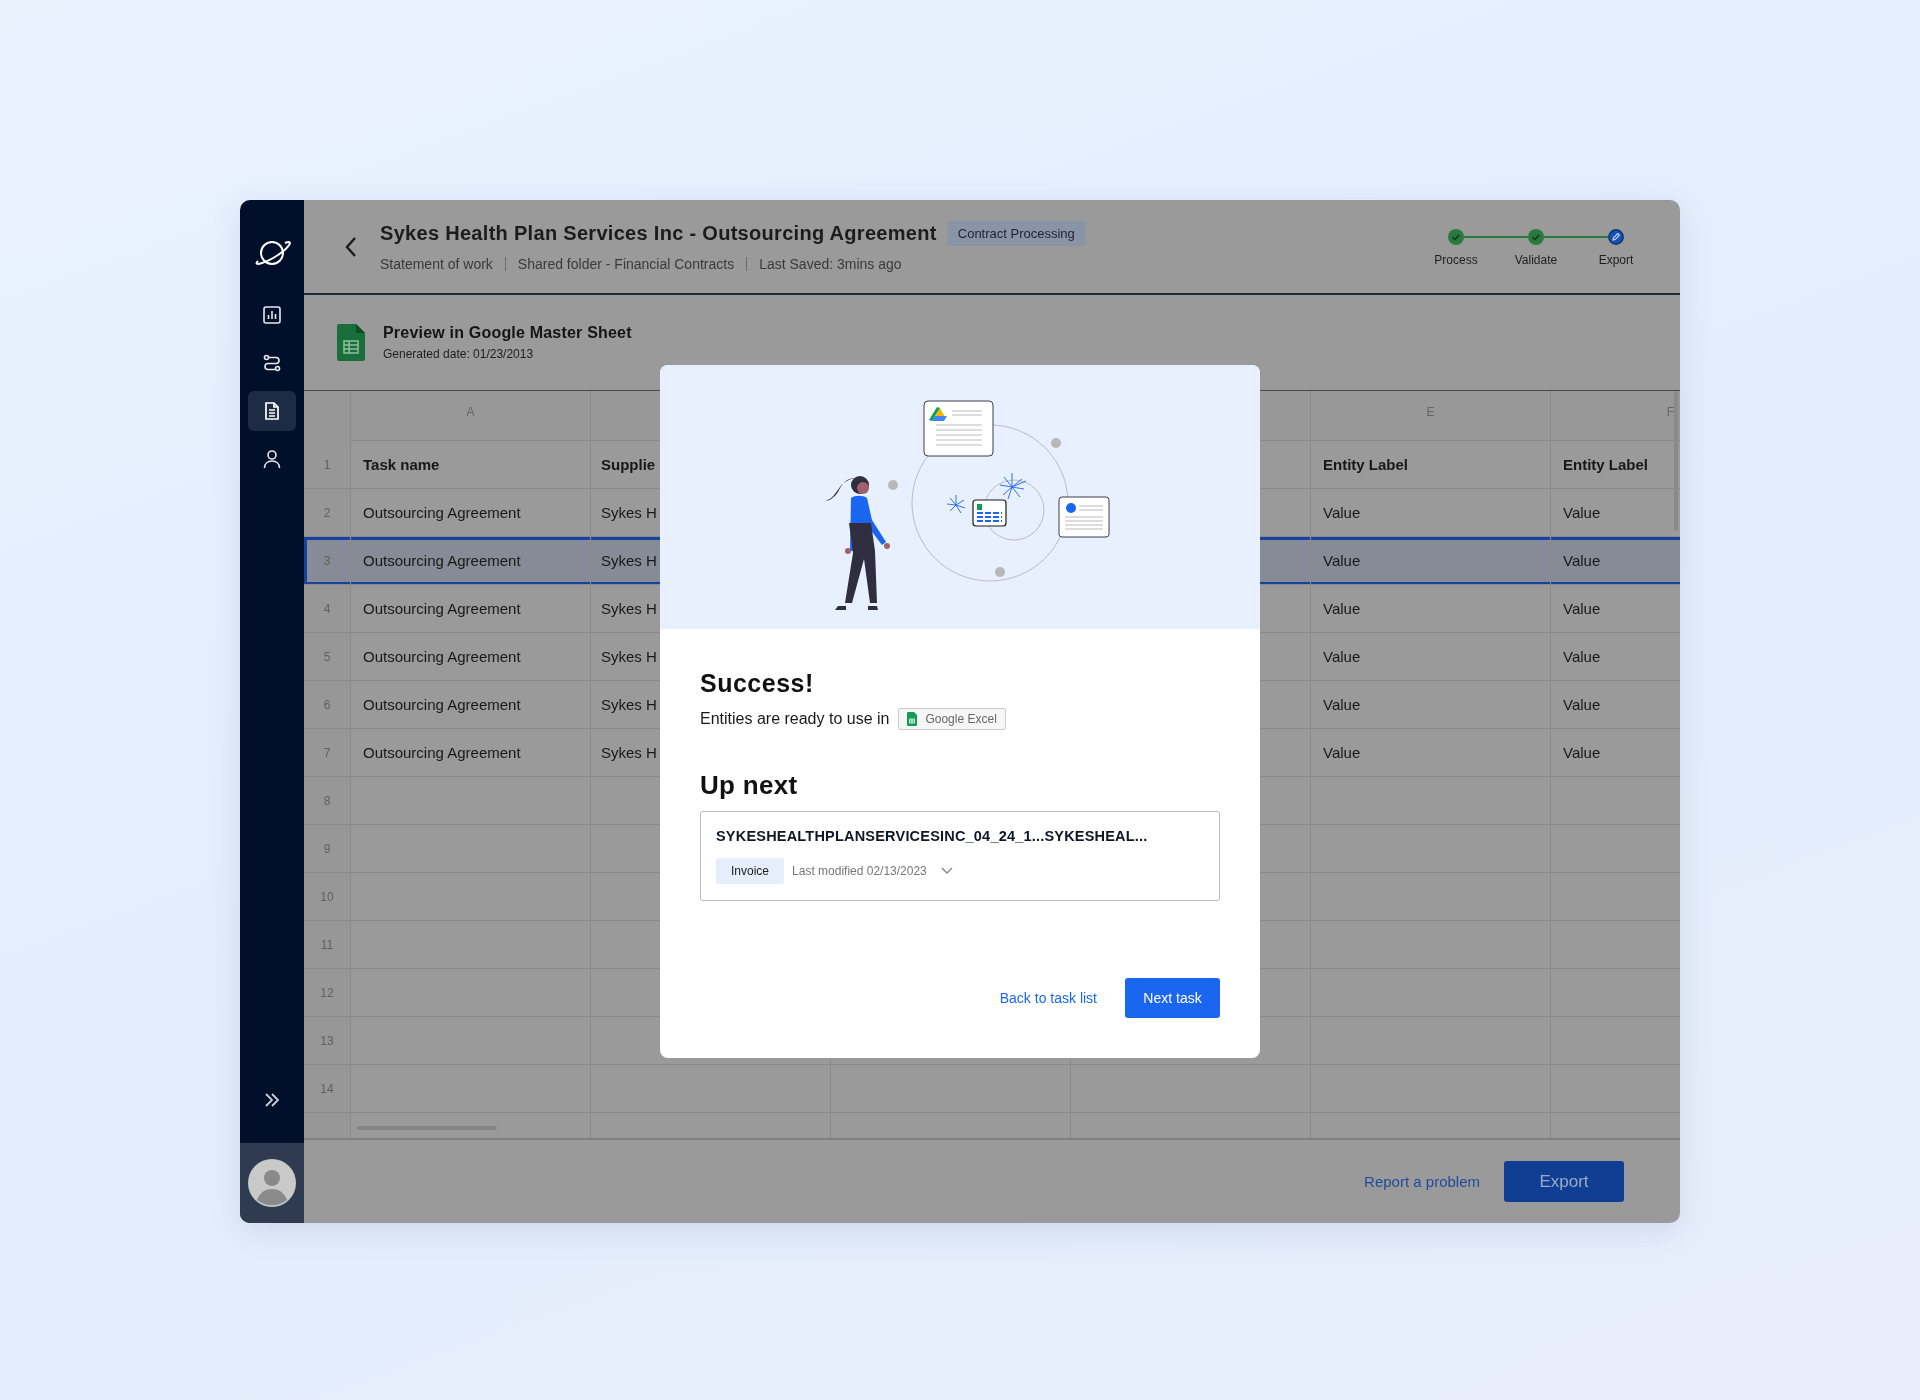  Describe the element at coordinates (946, 871) in the screenshot. I see `chevron-down-icon` at that location.